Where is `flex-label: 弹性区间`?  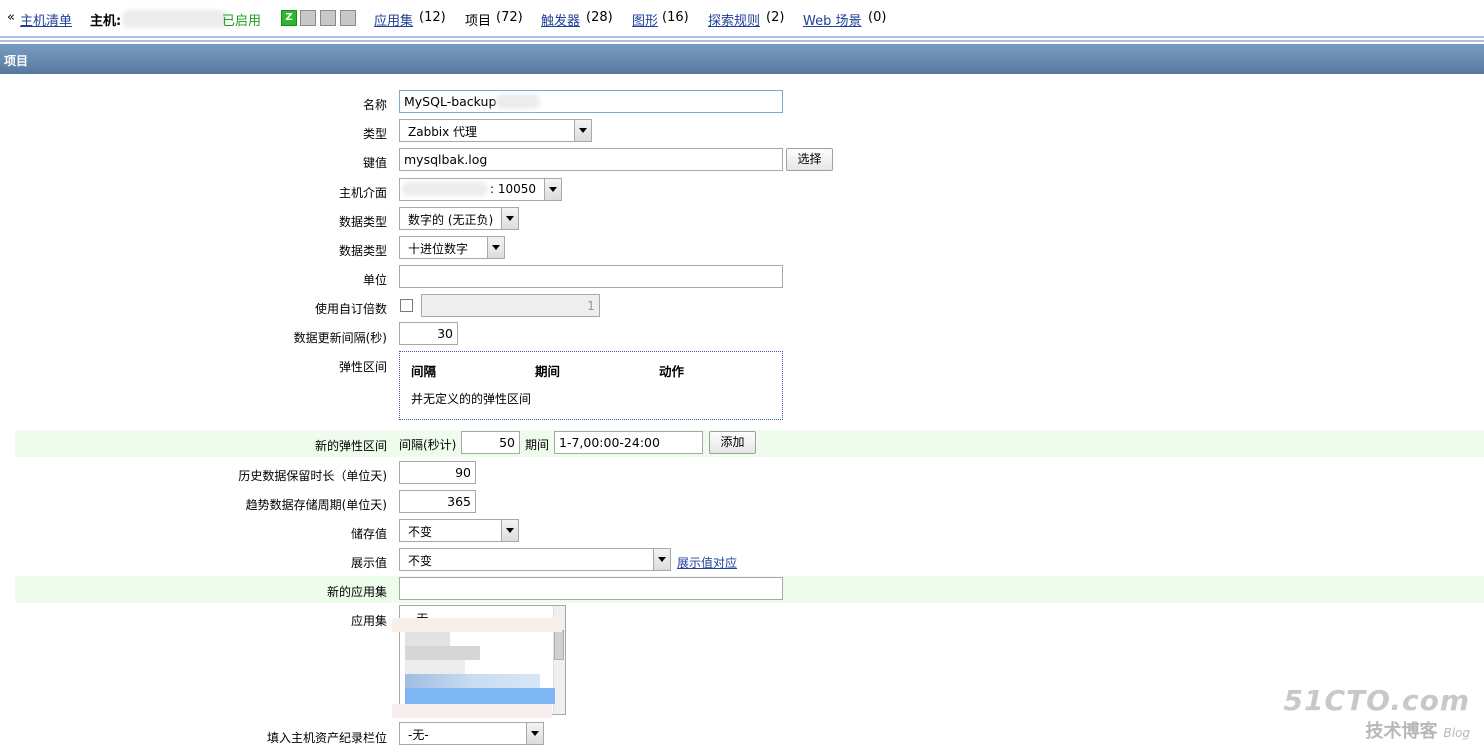 flex-label: 弹性区间 is located at coordinates (362, 367).